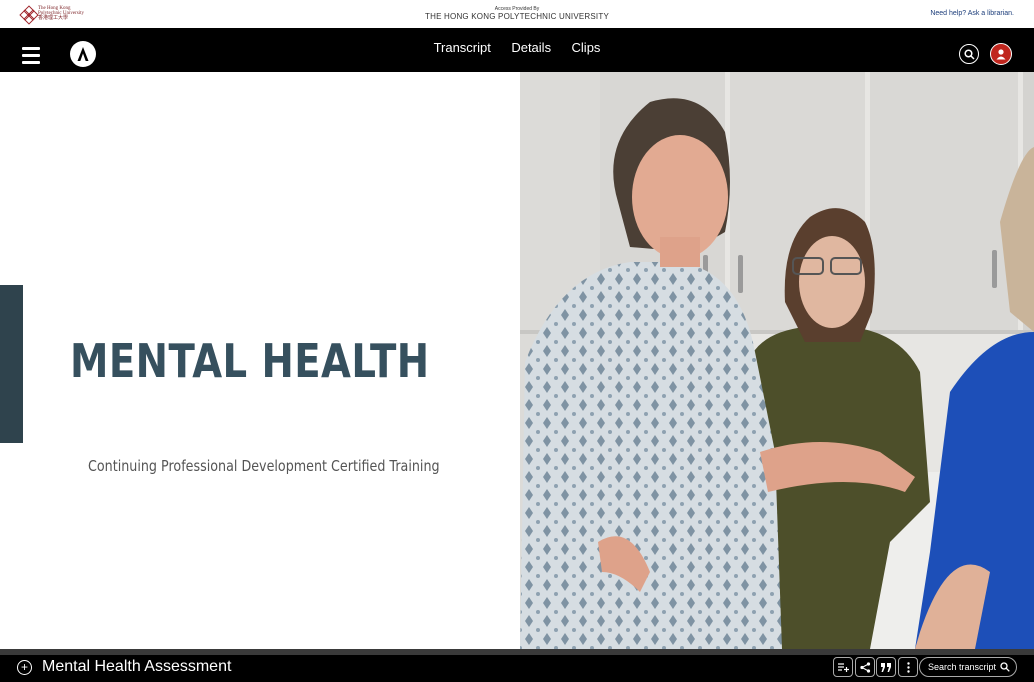 The image size is (1034, 682). I want to click on add-to-playlist-icon: +, so click(24, 667).